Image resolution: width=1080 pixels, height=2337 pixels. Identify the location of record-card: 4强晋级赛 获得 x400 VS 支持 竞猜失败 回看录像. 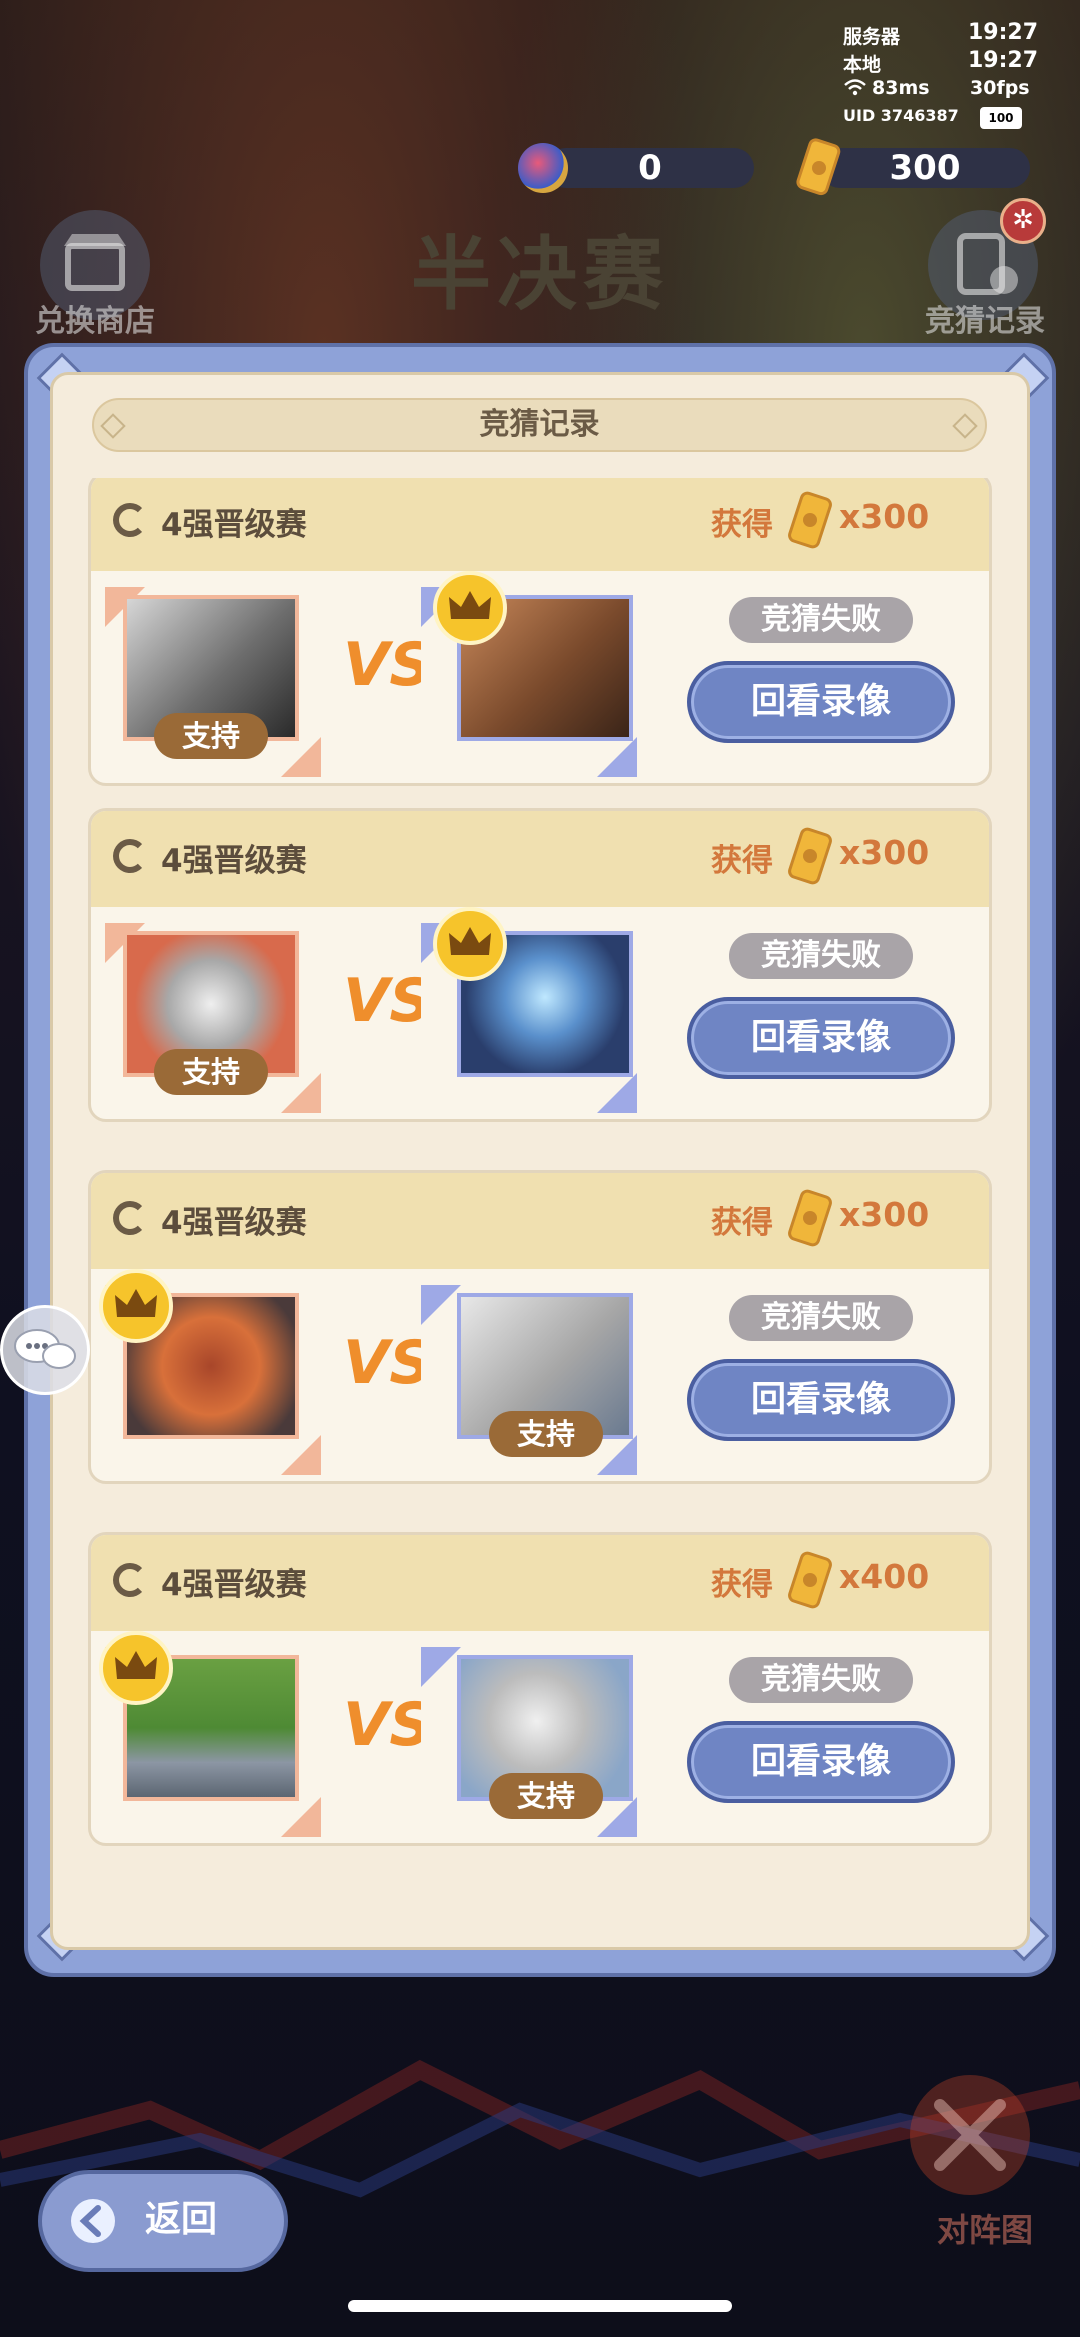
(540, 1689).